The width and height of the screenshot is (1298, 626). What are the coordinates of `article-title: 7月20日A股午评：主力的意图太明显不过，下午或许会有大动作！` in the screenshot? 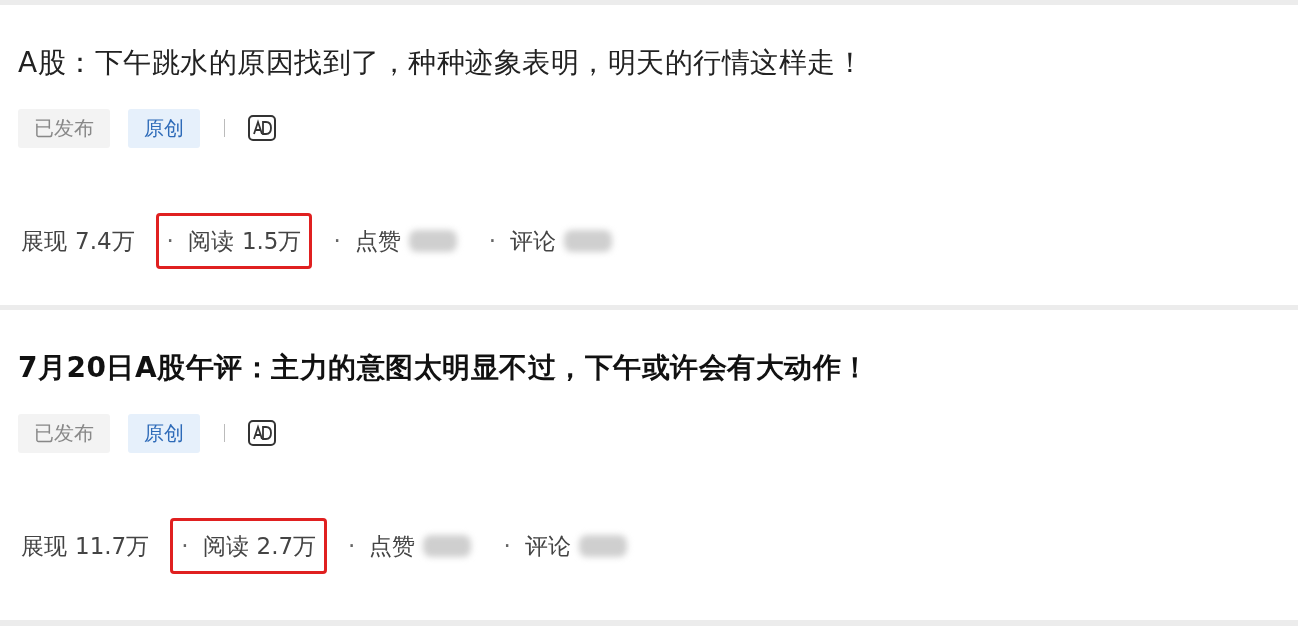 It's located at (649, 368).